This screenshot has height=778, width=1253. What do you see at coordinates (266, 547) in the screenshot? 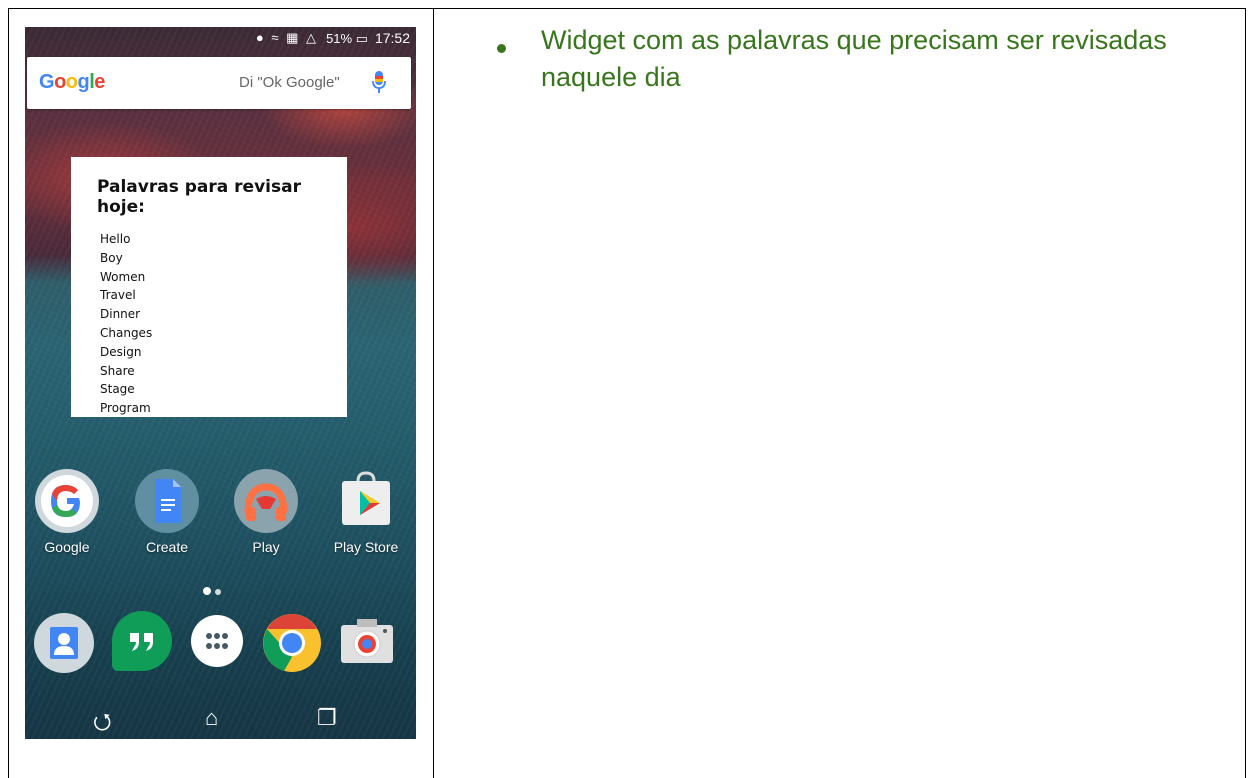
I see `app-label: Play` at bounding box center [266, 547].